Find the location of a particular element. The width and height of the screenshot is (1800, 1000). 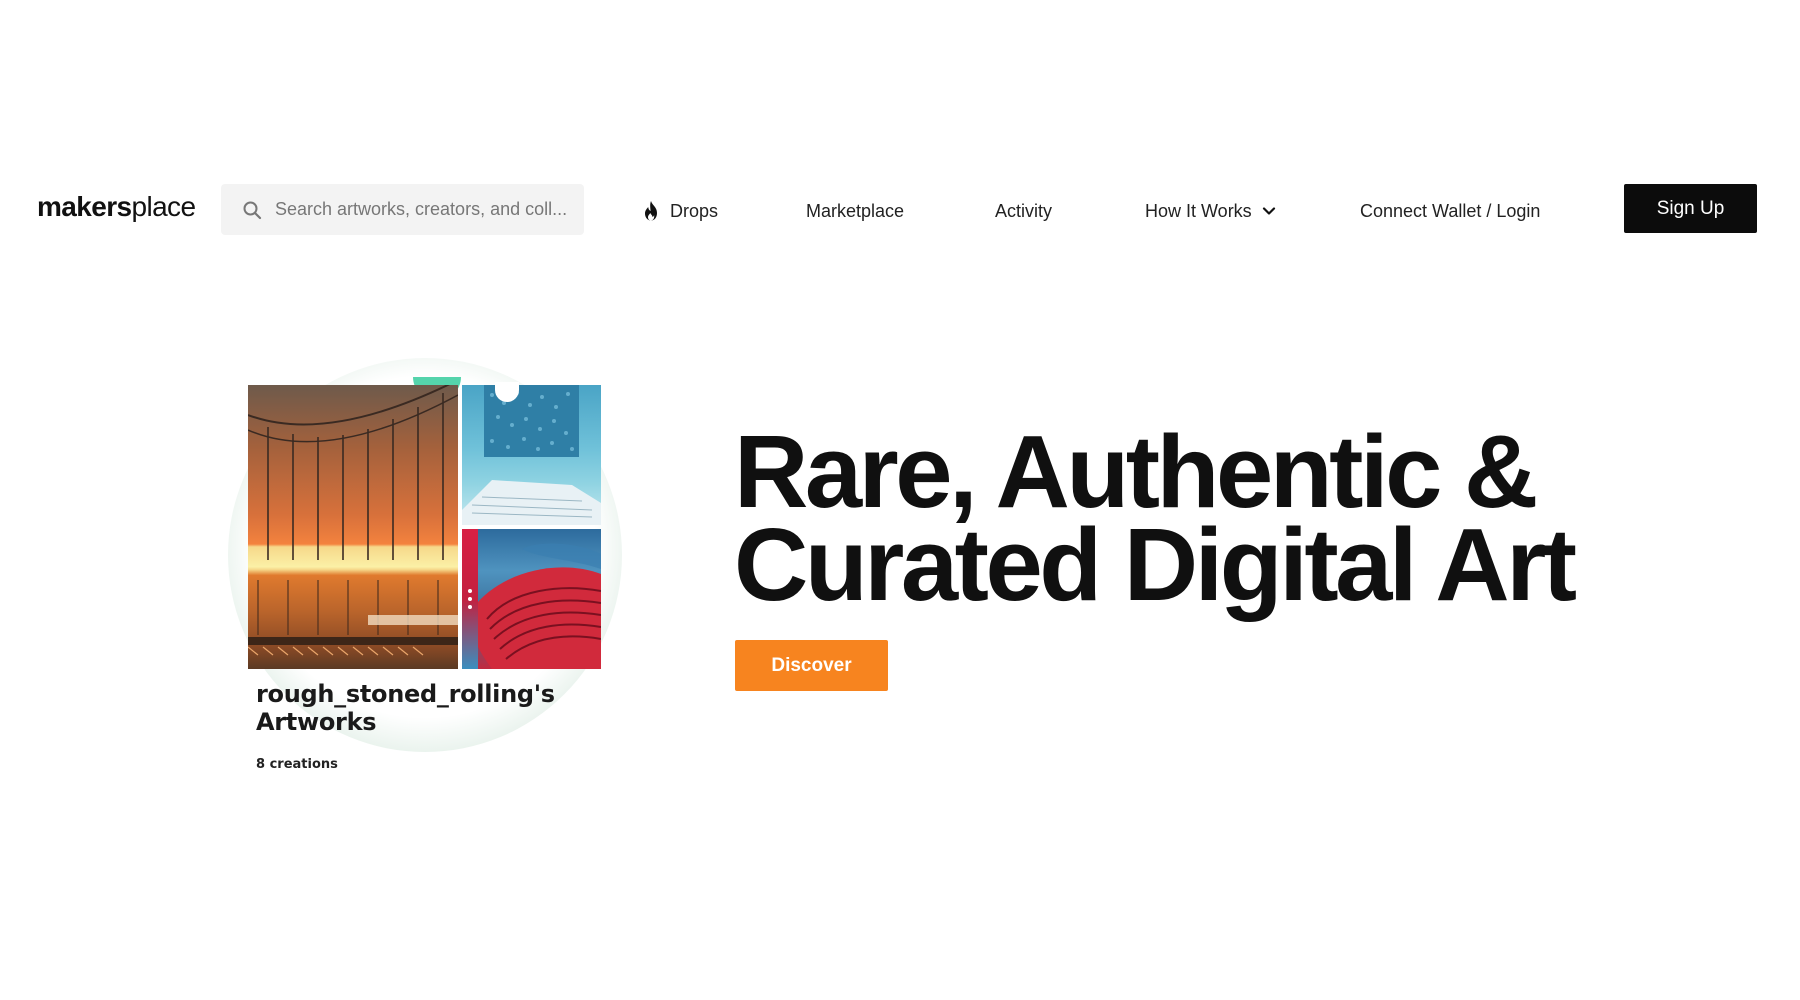

hero-headline-line-1: Rare, Authentic & is located at coordinates (1136, 471).